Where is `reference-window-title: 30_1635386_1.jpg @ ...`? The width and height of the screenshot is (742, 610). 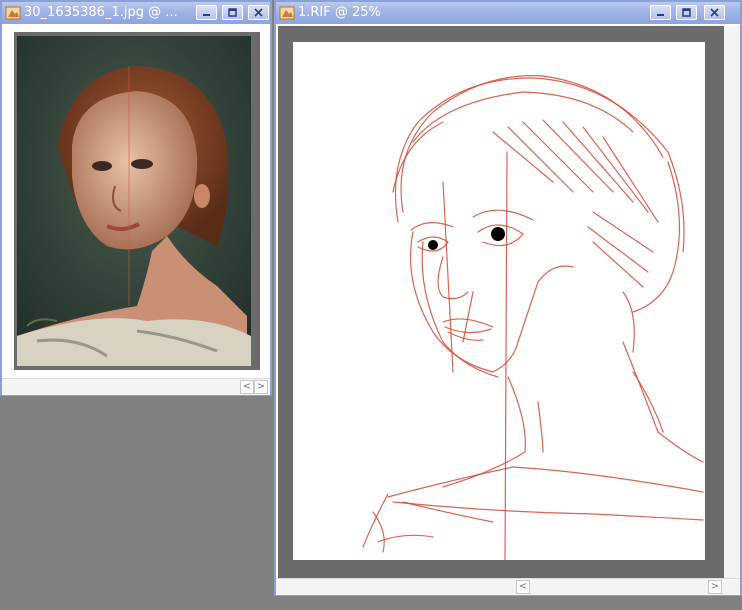
reference-window-title: 30_1635386_1.jpg @ ... is located at coordinates (101, 12).